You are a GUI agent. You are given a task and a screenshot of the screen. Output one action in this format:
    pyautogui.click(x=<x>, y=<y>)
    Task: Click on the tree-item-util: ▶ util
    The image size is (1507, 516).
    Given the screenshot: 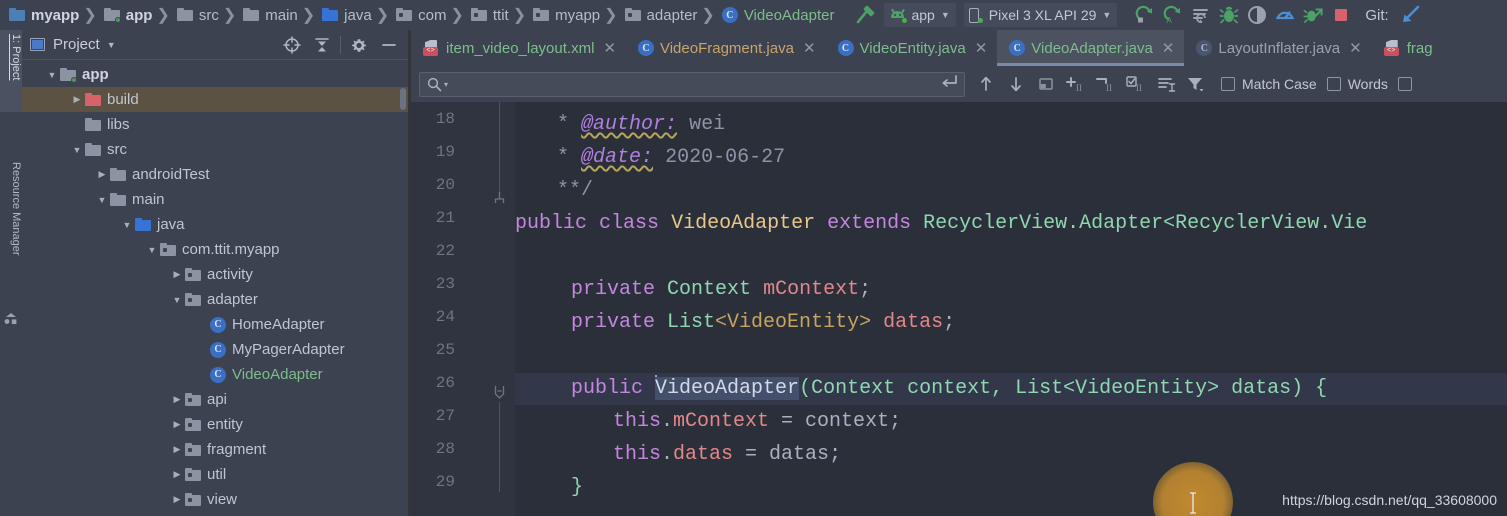 What is the action you would take?
    pyautogui.click(x=215, y=474)
    